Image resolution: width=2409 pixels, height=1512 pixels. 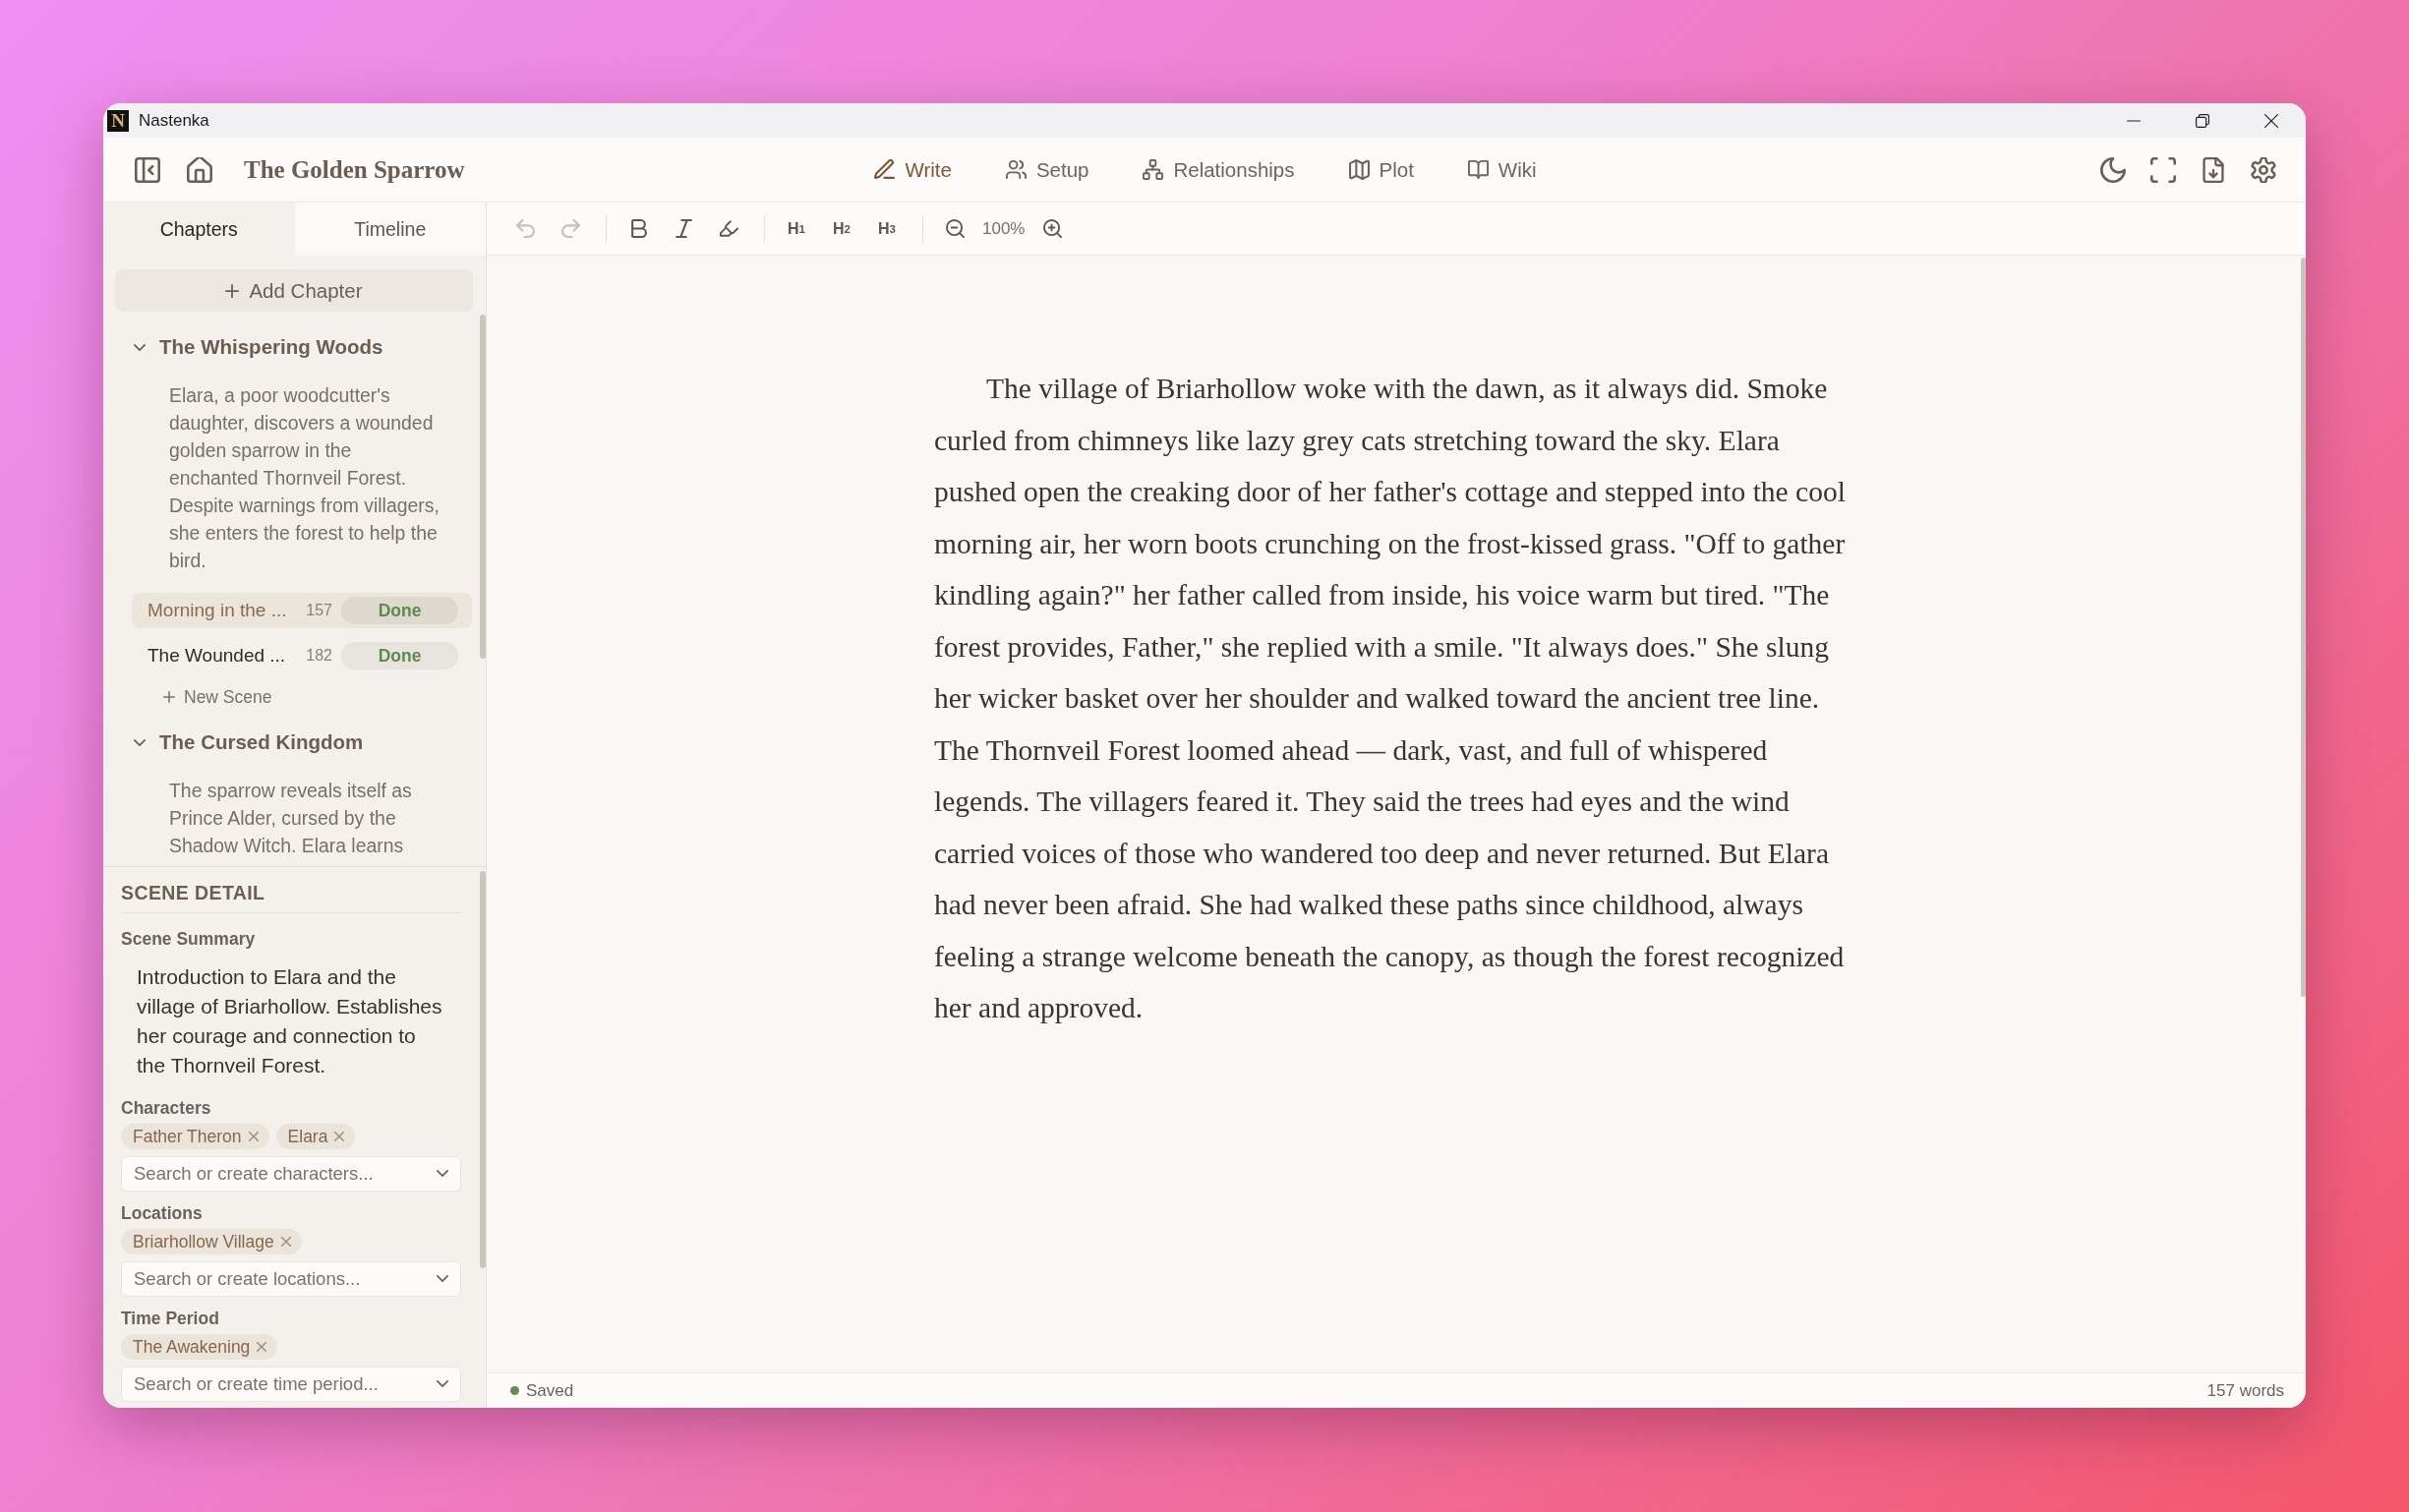 What do you see at coordinates (192, 1347) in the screenshot?
I see `tag-label: The Awakening` at bounding box center [192, 1347].